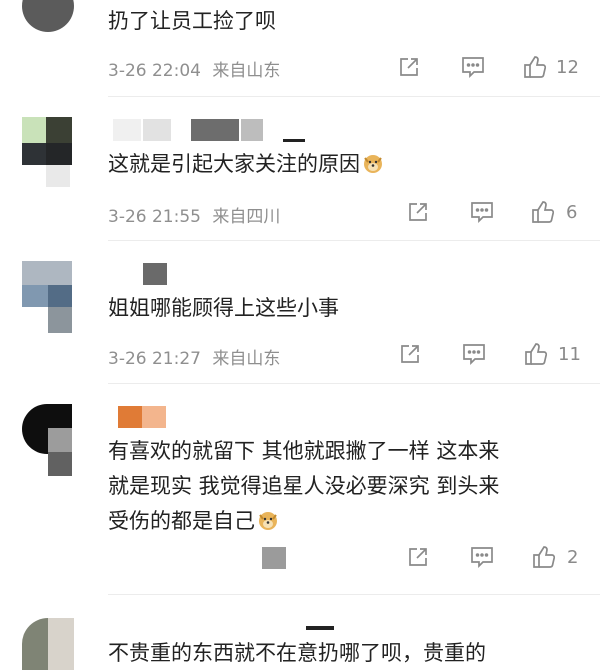 This screenshot has width=600, height=671. Describe the element at coordinates (552, 354) in the screenshot. I see `like-button: 11` at that location.